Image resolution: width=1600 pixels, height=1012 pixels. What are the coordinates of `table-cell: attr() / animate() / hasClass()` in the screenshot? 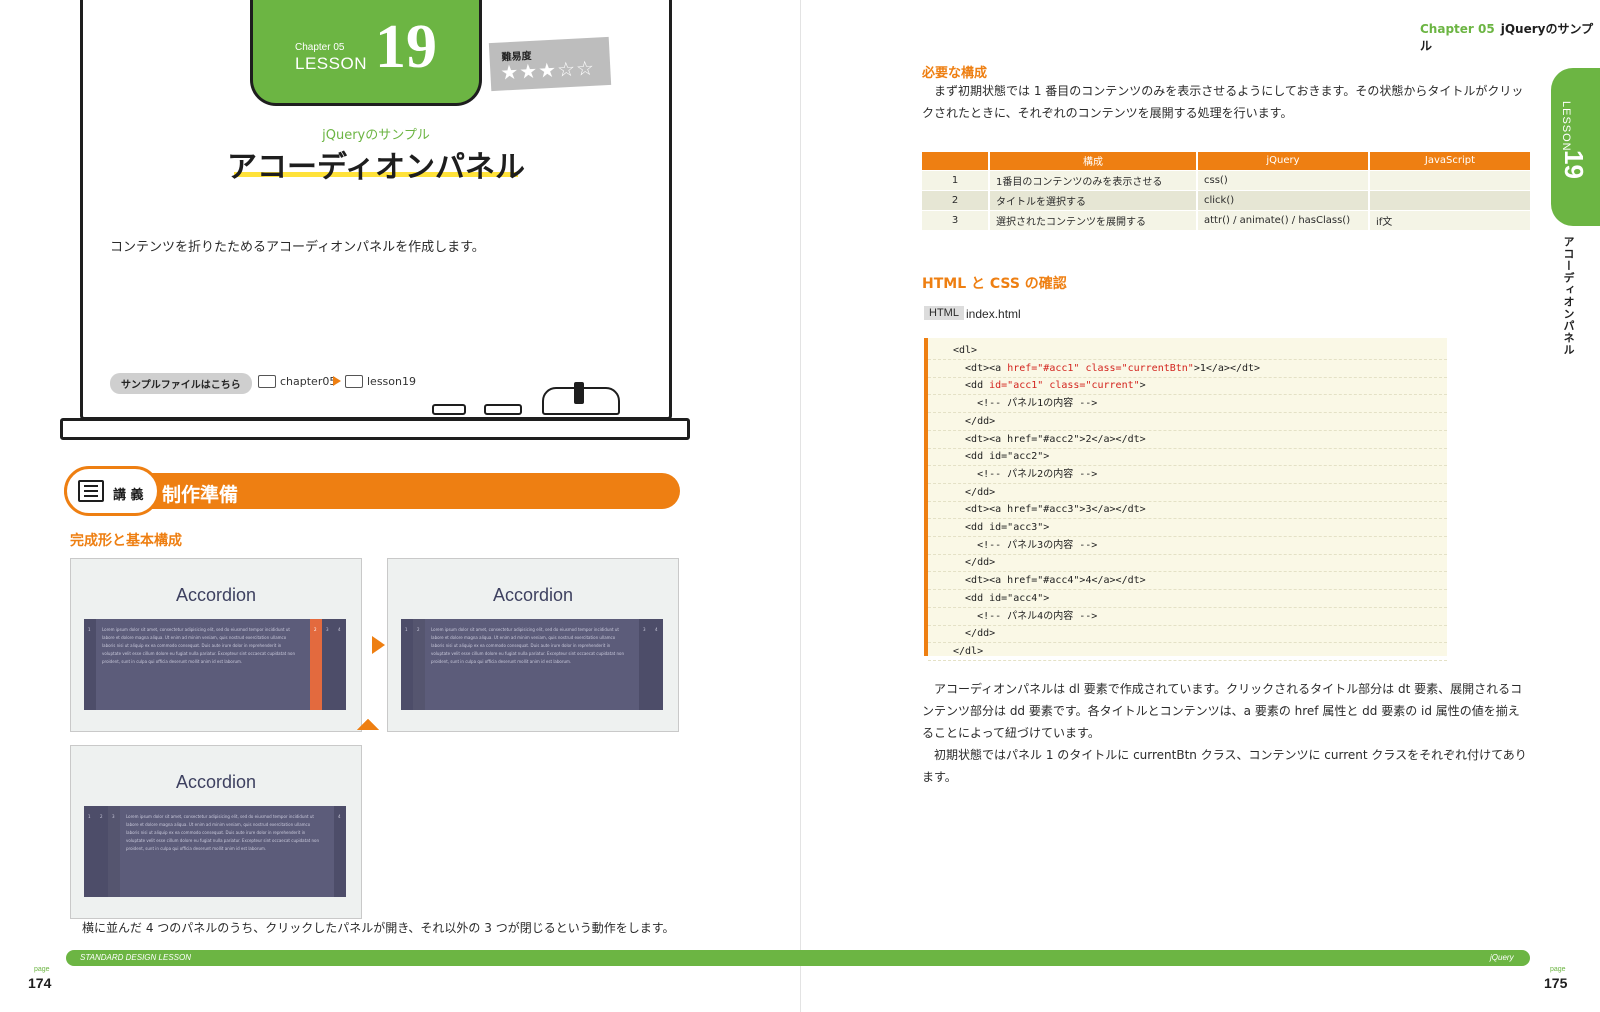 It's located at (1282, 219).